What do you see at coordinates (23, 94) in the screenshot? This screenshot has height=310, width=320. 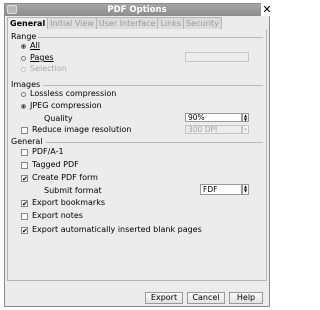 I see `lossless-radio` at bounding box center [23, 94].